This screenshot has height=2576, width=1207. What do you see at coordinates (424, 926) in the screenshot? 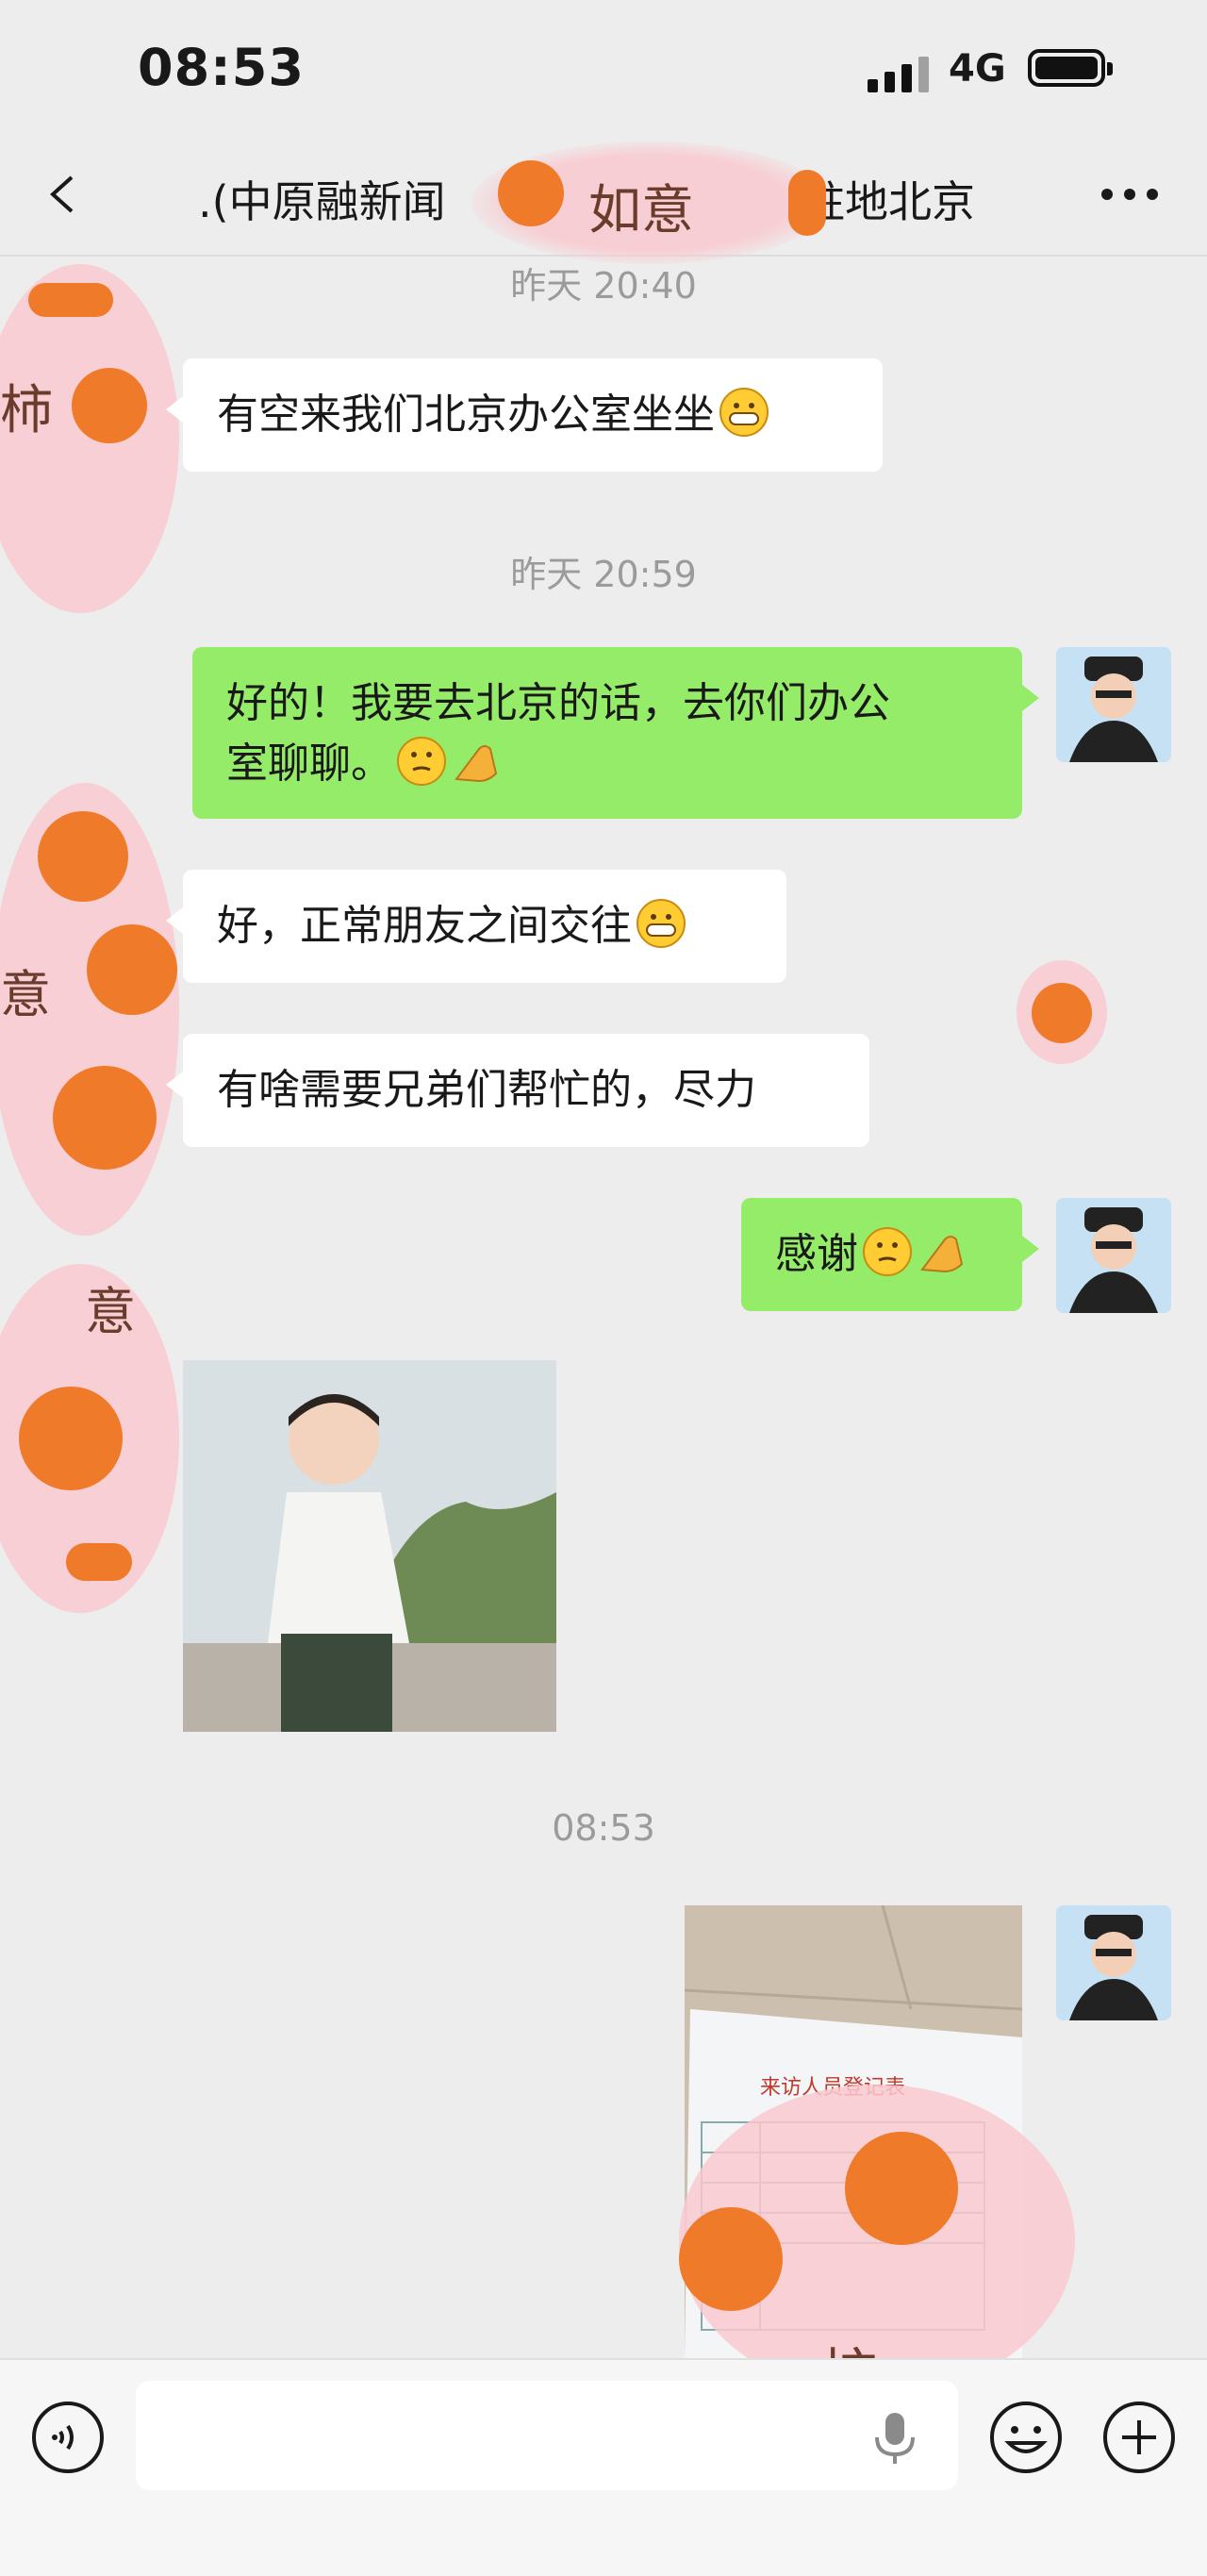
I see `message-text: 好，正常朋友之间交往` at bounding box center [424, 926].